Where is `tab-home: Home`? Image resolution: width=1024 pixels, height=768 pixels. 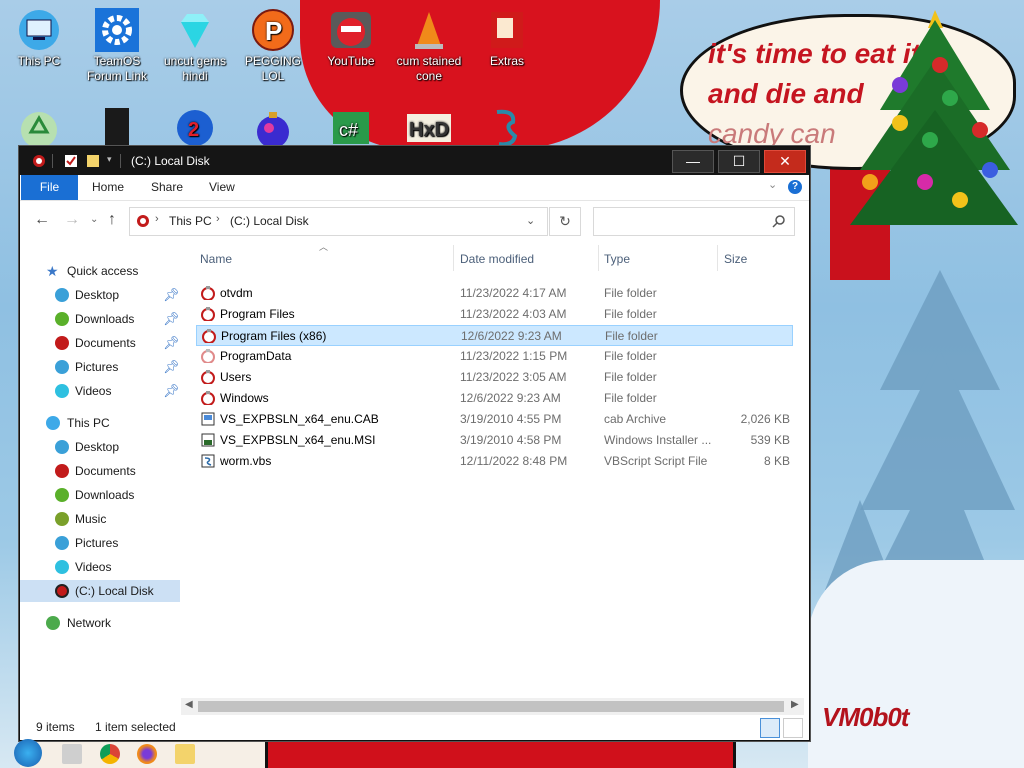 tab-home: Home is located at coordinates (108, 187).